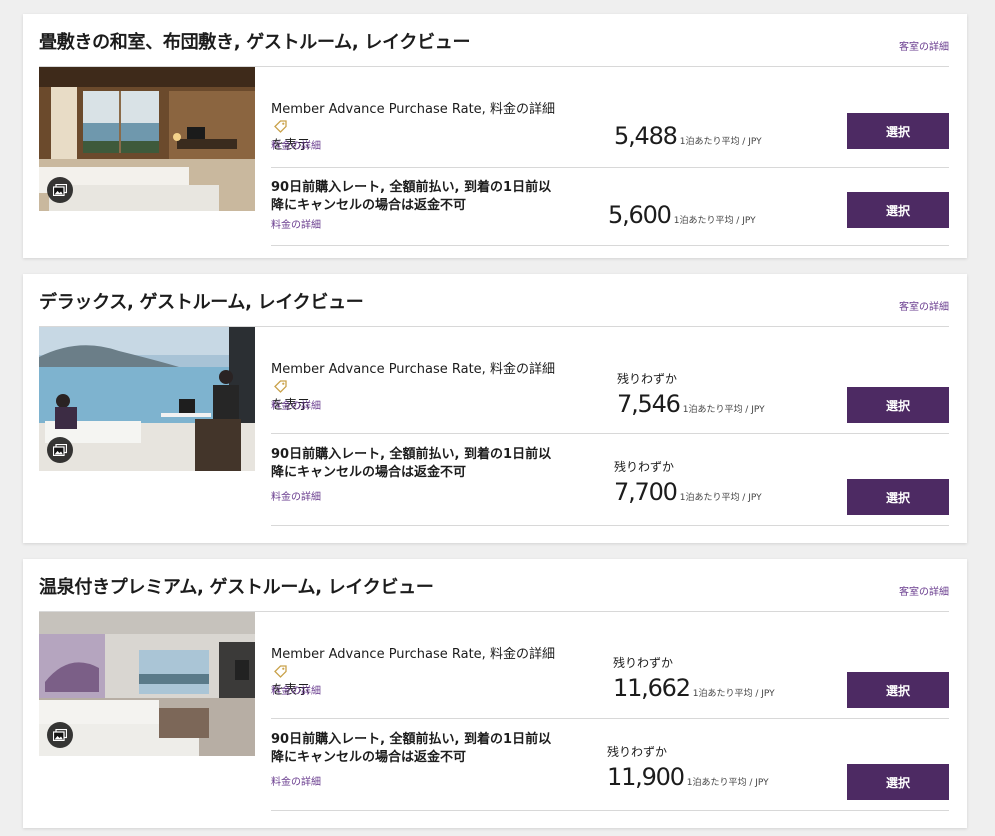 The height and width of the screenshot is (836, 995). I want to click on room-title: 畳敷きの和室、布団敷き, ゲストルーム, レイクビュー, so click(255, 42).